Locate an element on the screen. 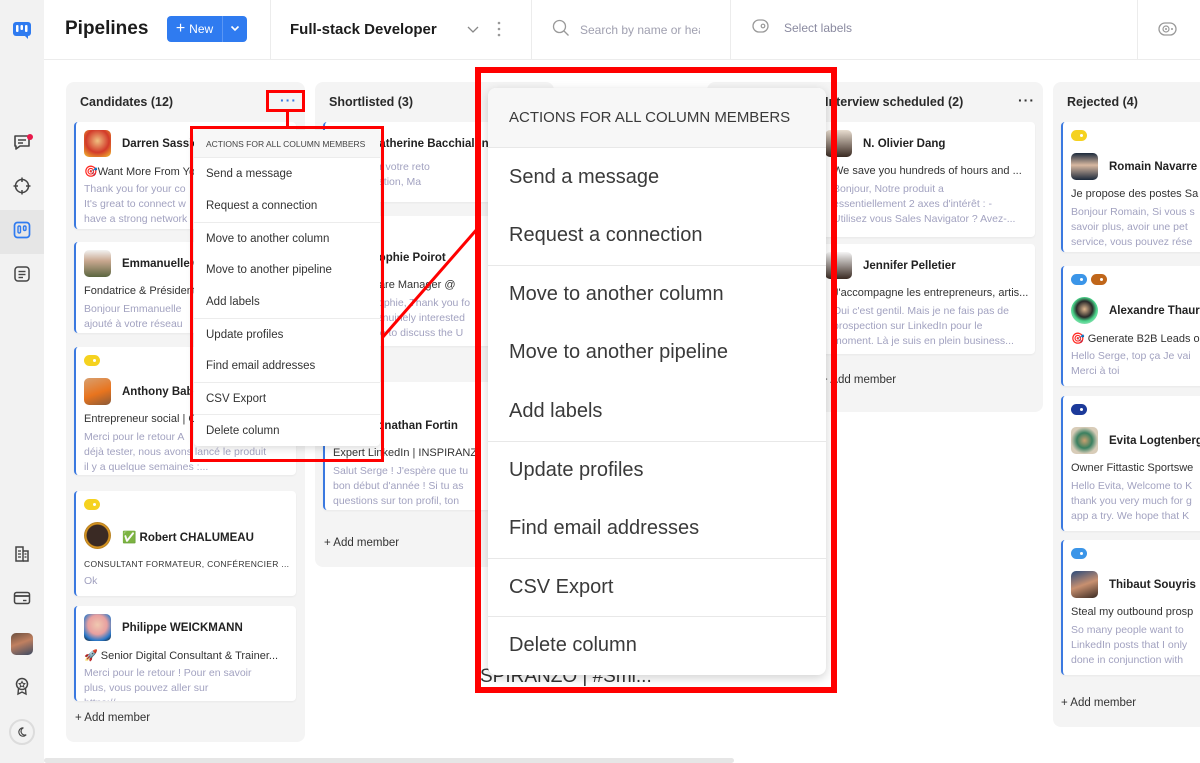  last-message: Hello Serge, top ça Je vai Merci à toi is located at coordinates (1131, 363).